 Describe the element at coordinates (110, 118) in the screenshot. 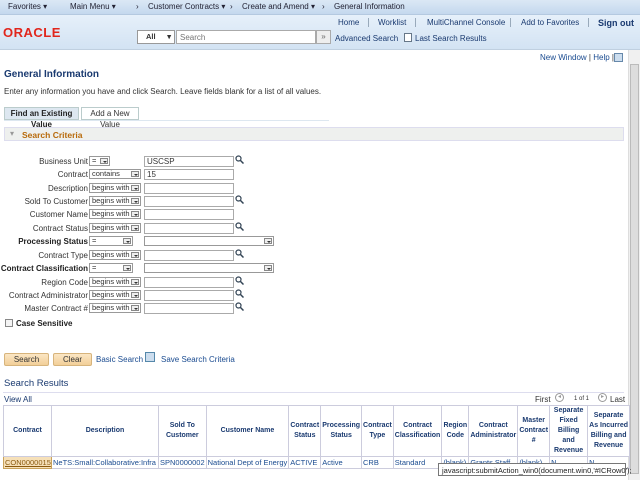

I see `tab-add-new: Add a New Value` at that location.